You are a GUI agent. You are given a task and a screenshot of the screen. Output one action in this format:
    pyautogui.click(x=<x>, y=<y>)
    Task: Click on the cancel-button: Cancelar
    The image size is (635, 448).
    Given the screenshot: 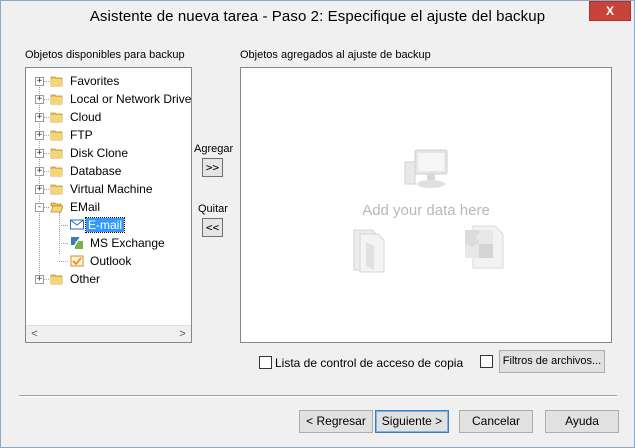 What is the action you would take?
    pyautogui.click(x=496, y=421)
    